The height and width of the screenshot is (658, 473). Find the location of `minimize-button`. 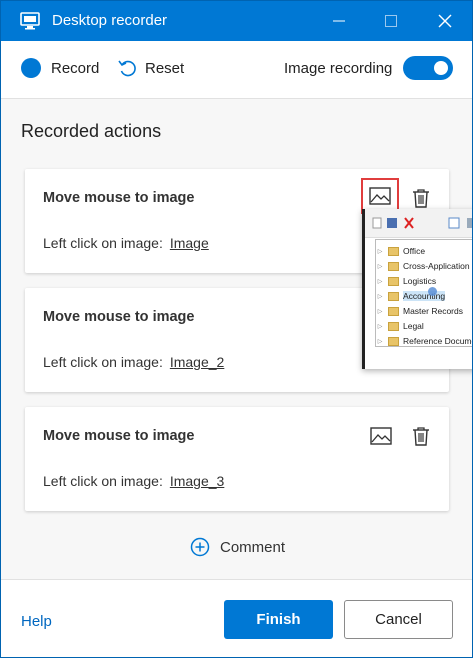

minimize-button is located at coordinates (339, 21).